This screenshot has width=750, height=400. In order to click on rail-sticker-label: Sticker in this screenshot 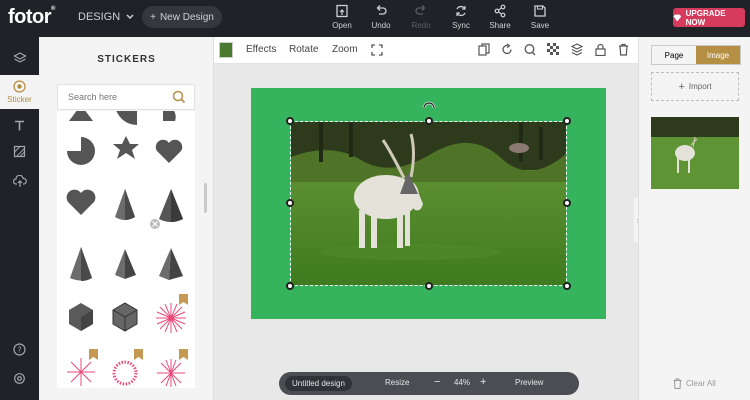, I will do `click(19, 99)`.